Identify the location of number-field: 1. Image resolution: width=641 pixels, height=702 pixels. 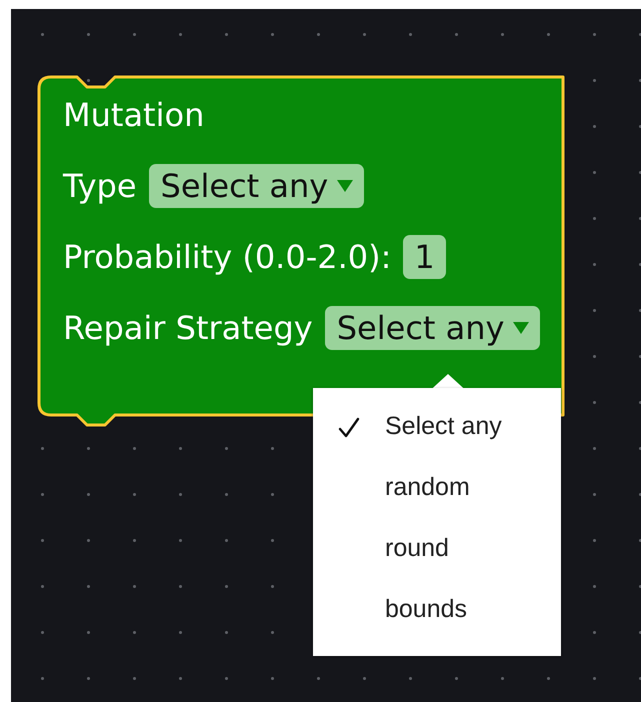
(424, 257).